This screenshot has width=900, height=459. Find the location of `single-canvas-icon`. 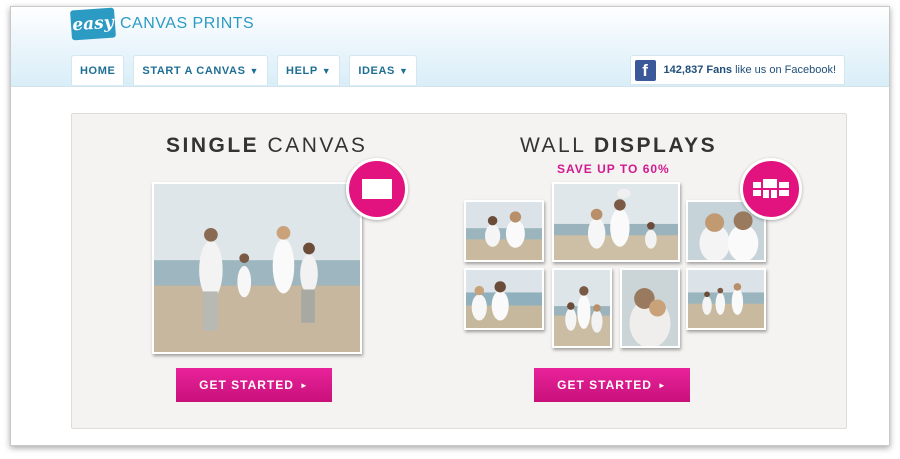

single-canvas-icon is located at coordinates (377, 189).